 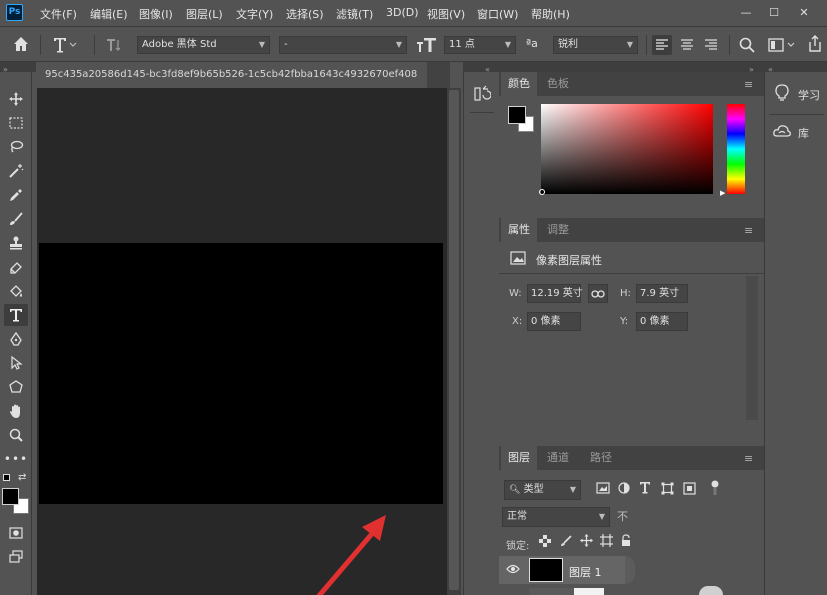 I want to click on type-tool, so click(x=16, y=315).